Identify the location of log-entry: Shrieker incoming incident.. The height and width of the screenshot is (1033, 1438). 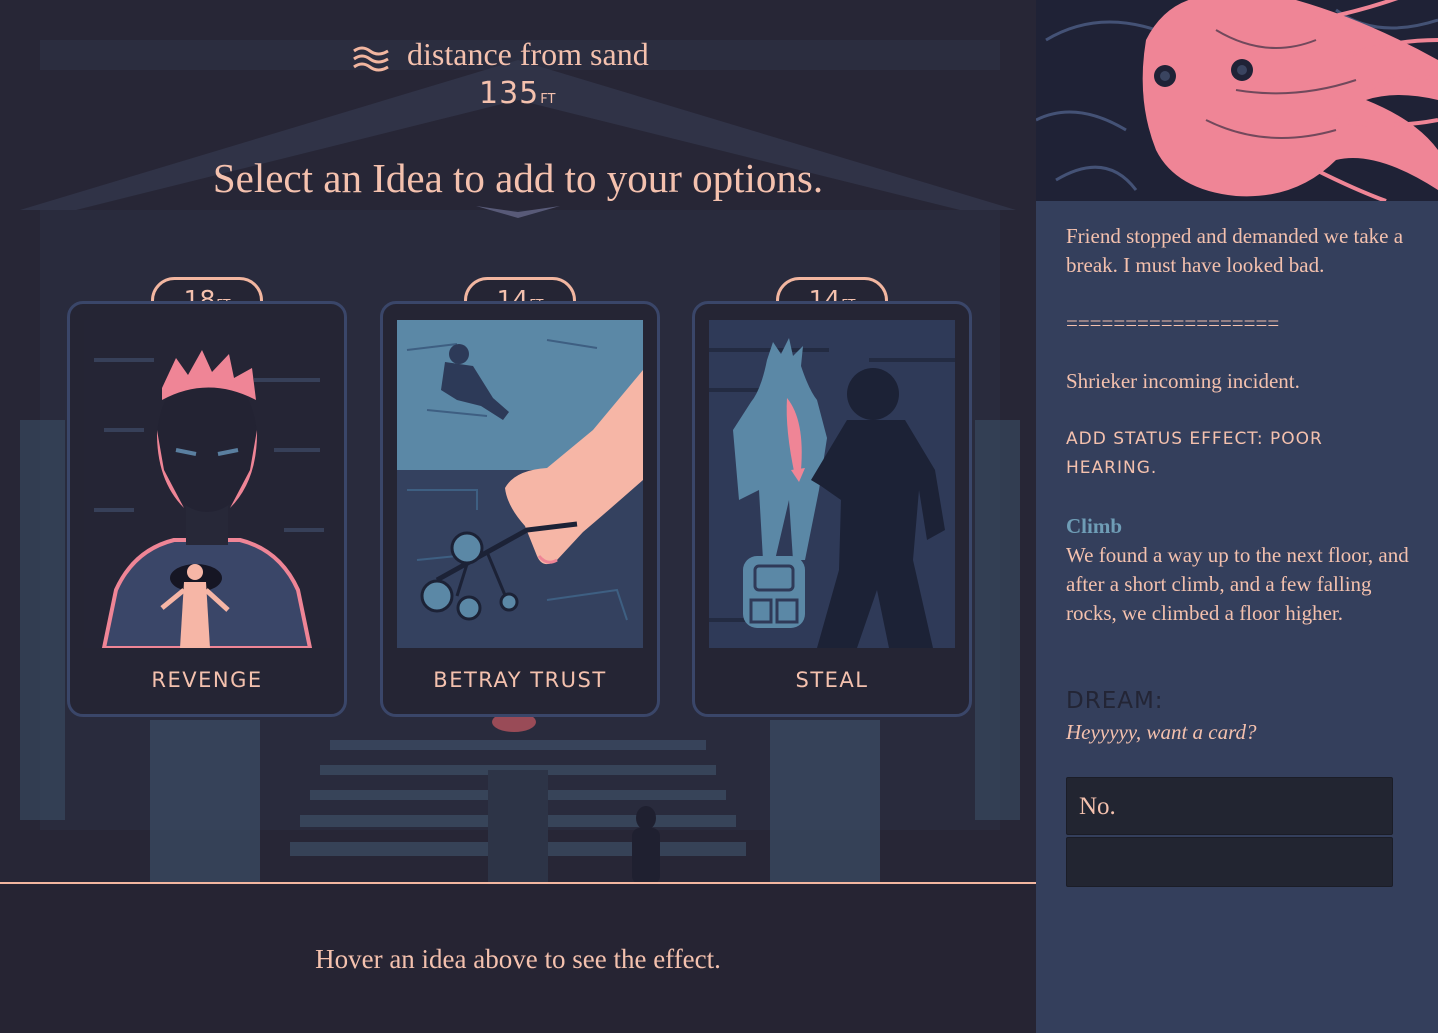
(1183, 381).